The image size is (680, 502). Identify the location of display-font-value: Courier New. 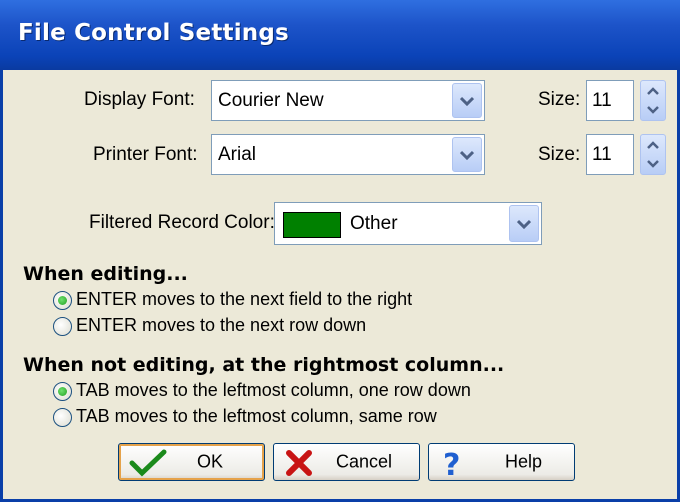
(271, 100).